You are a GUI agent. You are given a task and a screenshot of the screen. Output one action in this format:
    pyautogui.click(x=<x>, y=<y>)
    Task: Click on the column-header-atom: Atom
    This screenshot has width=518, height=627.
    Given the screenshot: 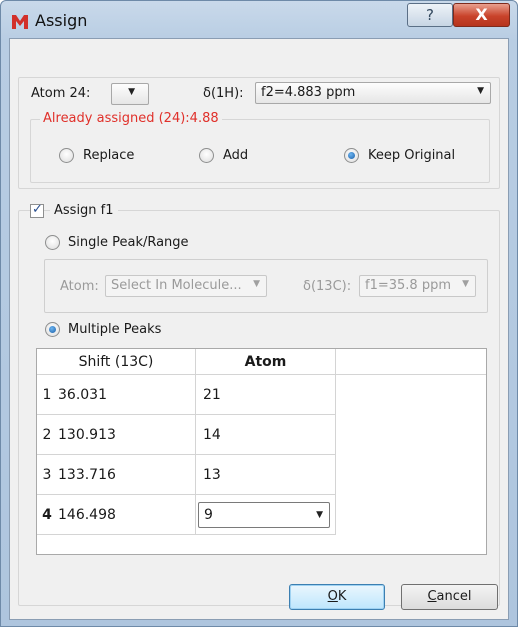 What is the action you would take?
    pyautogui.click(x=266, y=362)
    